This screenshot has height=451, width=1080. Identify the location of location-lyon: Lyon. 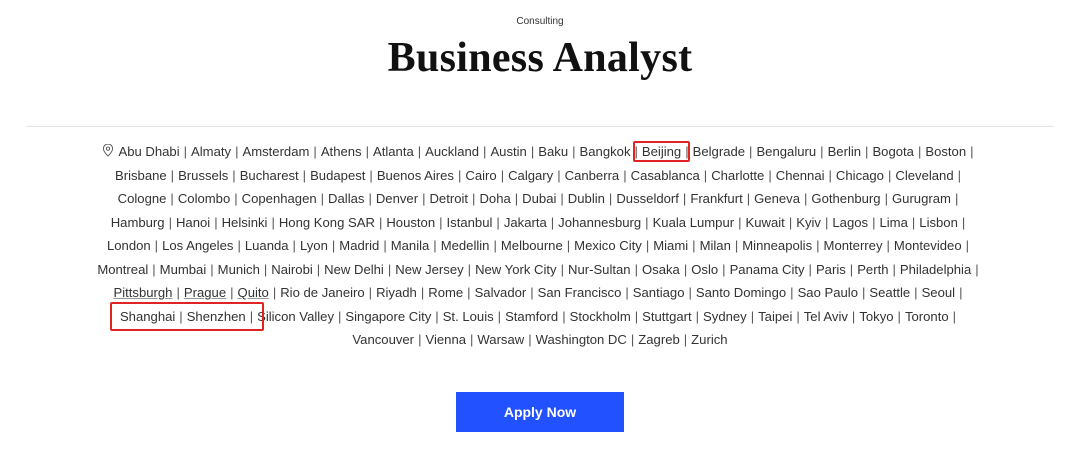
(314, 245).